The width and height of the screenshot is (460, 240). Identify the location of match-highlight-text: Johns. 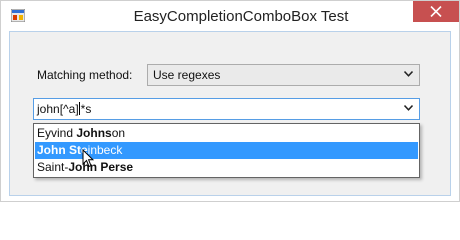
(94, 133).